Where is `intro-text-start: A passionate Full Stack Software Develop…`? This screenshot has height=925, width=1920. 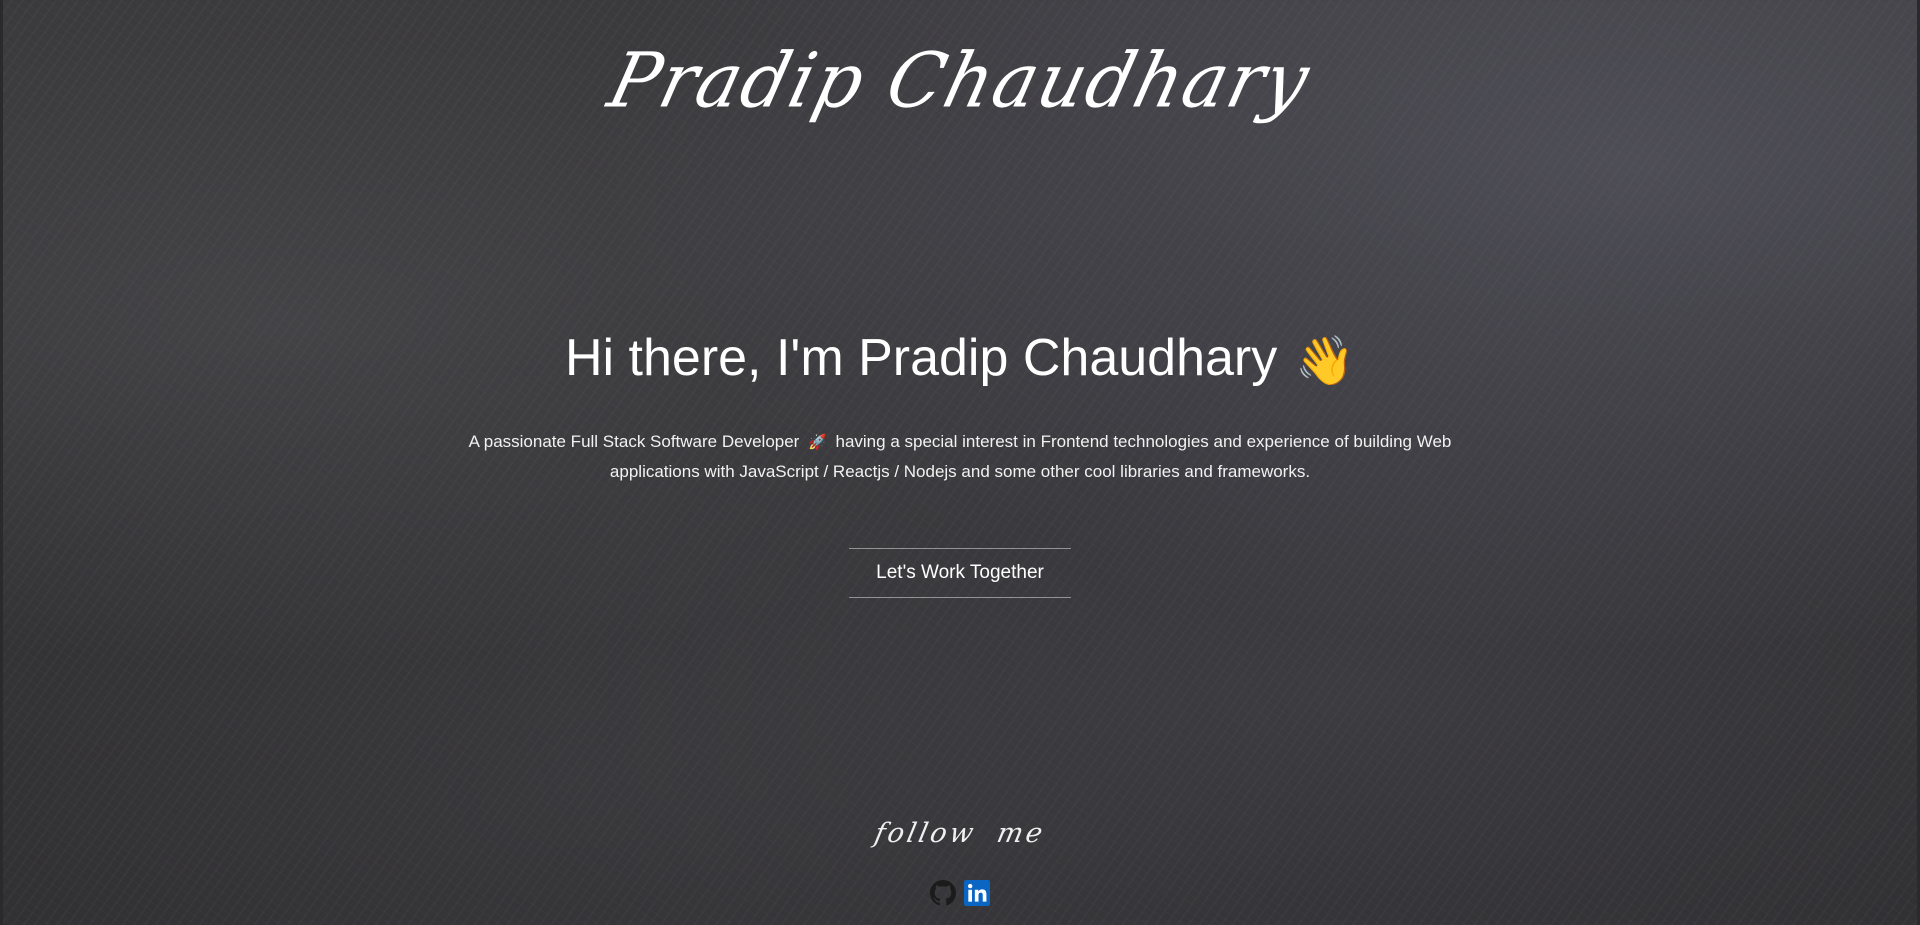 intro-text-start: A passionate Full Stack Software Develop… is located at coordinates (634, 441).